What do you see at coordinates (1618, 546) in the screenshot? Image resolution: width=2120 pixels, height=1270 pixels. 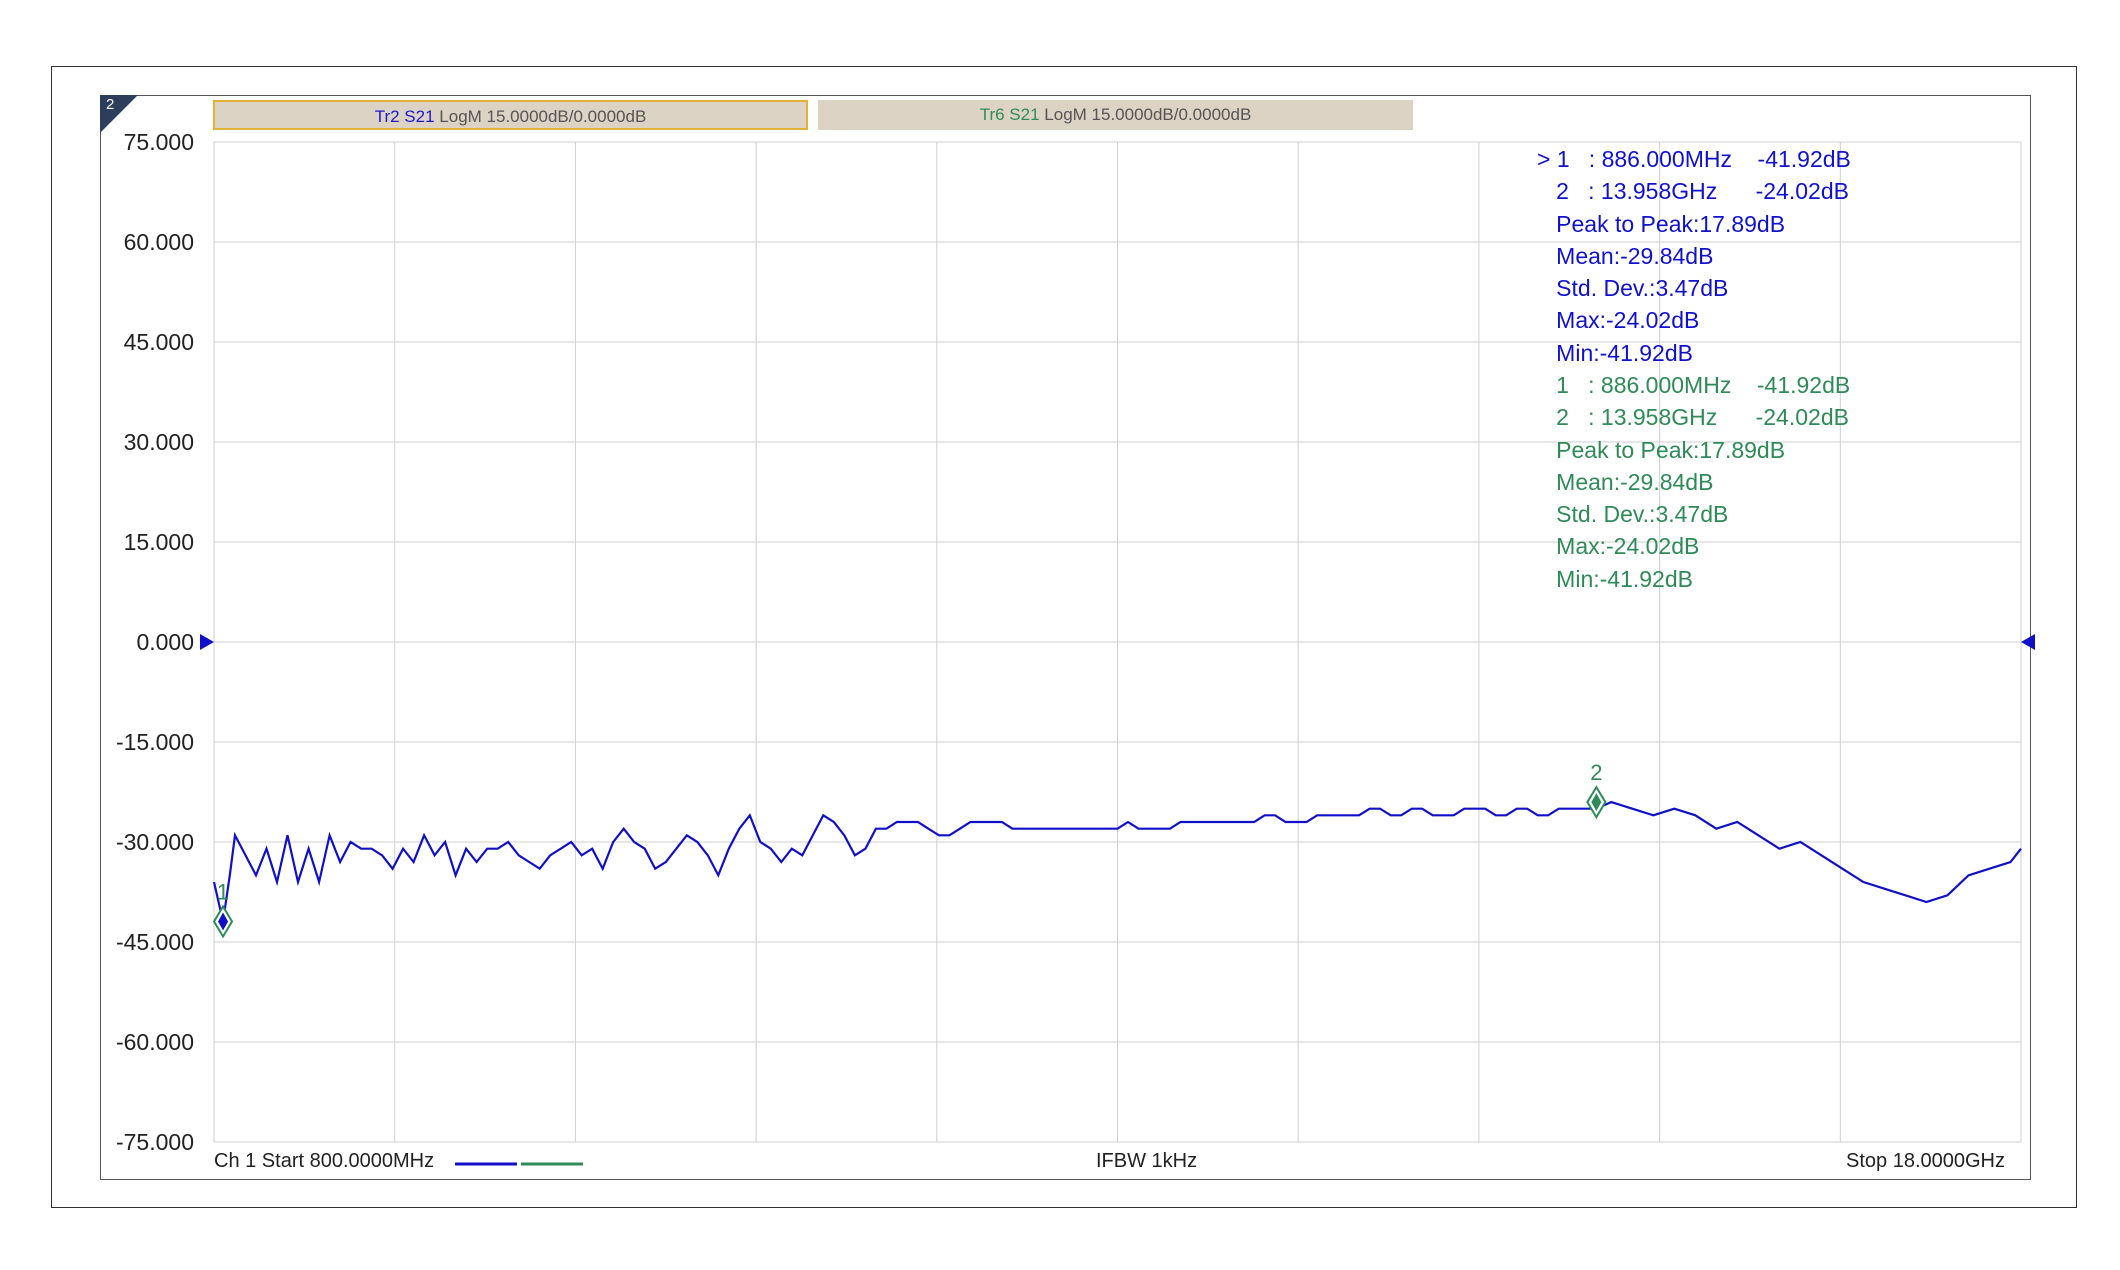 I see `readout-tr6-line-5: Max:-24.02dB` at bounding box center [1618, 546].